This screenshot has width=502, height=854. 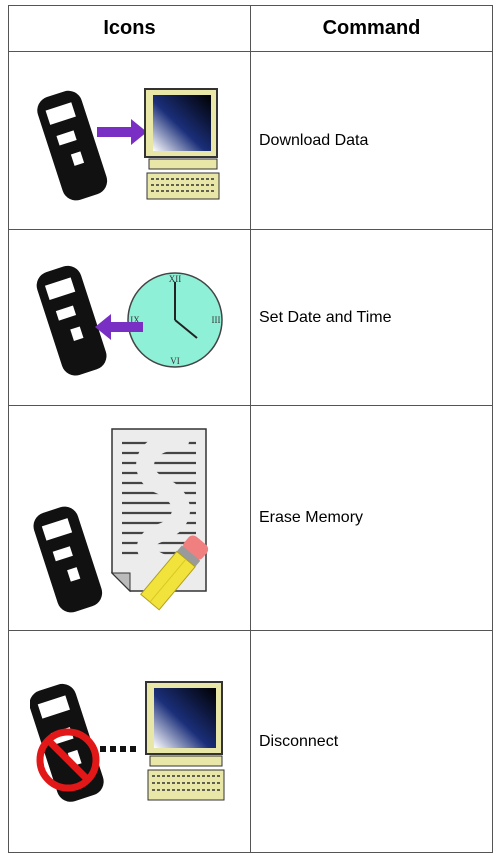 I want to click on download-data-icon, so click(x=127, y=143).